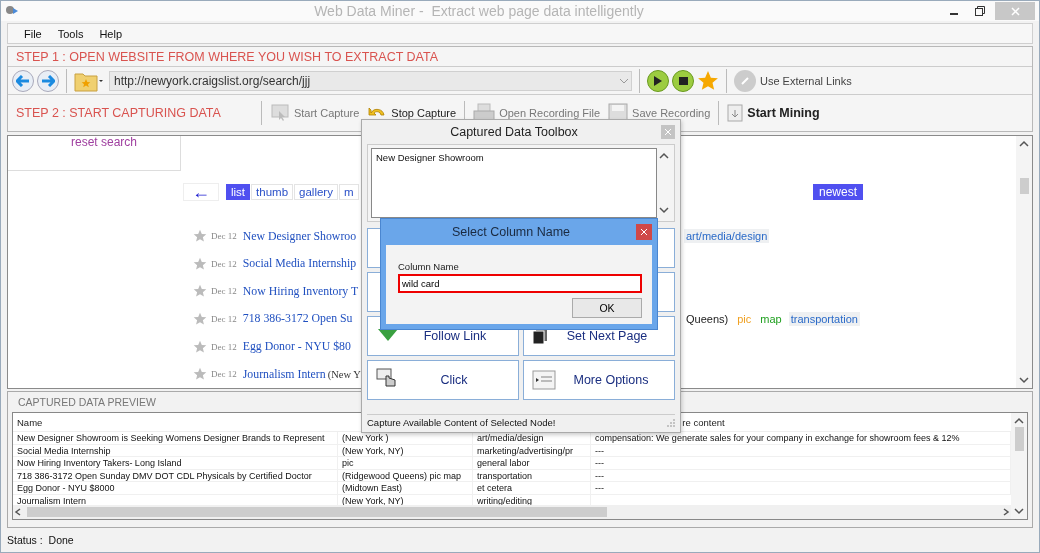  I want to click on panel-title: Captured Data Toolbox, so click(514, 132).